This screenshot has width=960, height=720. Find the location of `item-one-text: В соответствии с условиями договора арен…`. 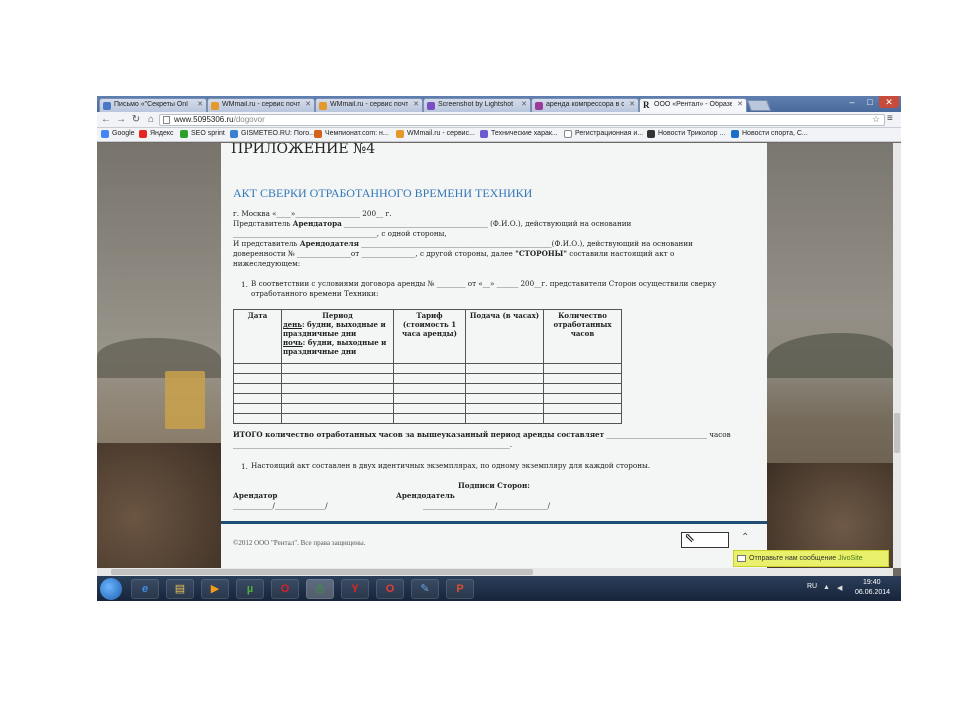

item-one-text: В соответствии с условиями договора арен… is located at coordinates (484, 283).